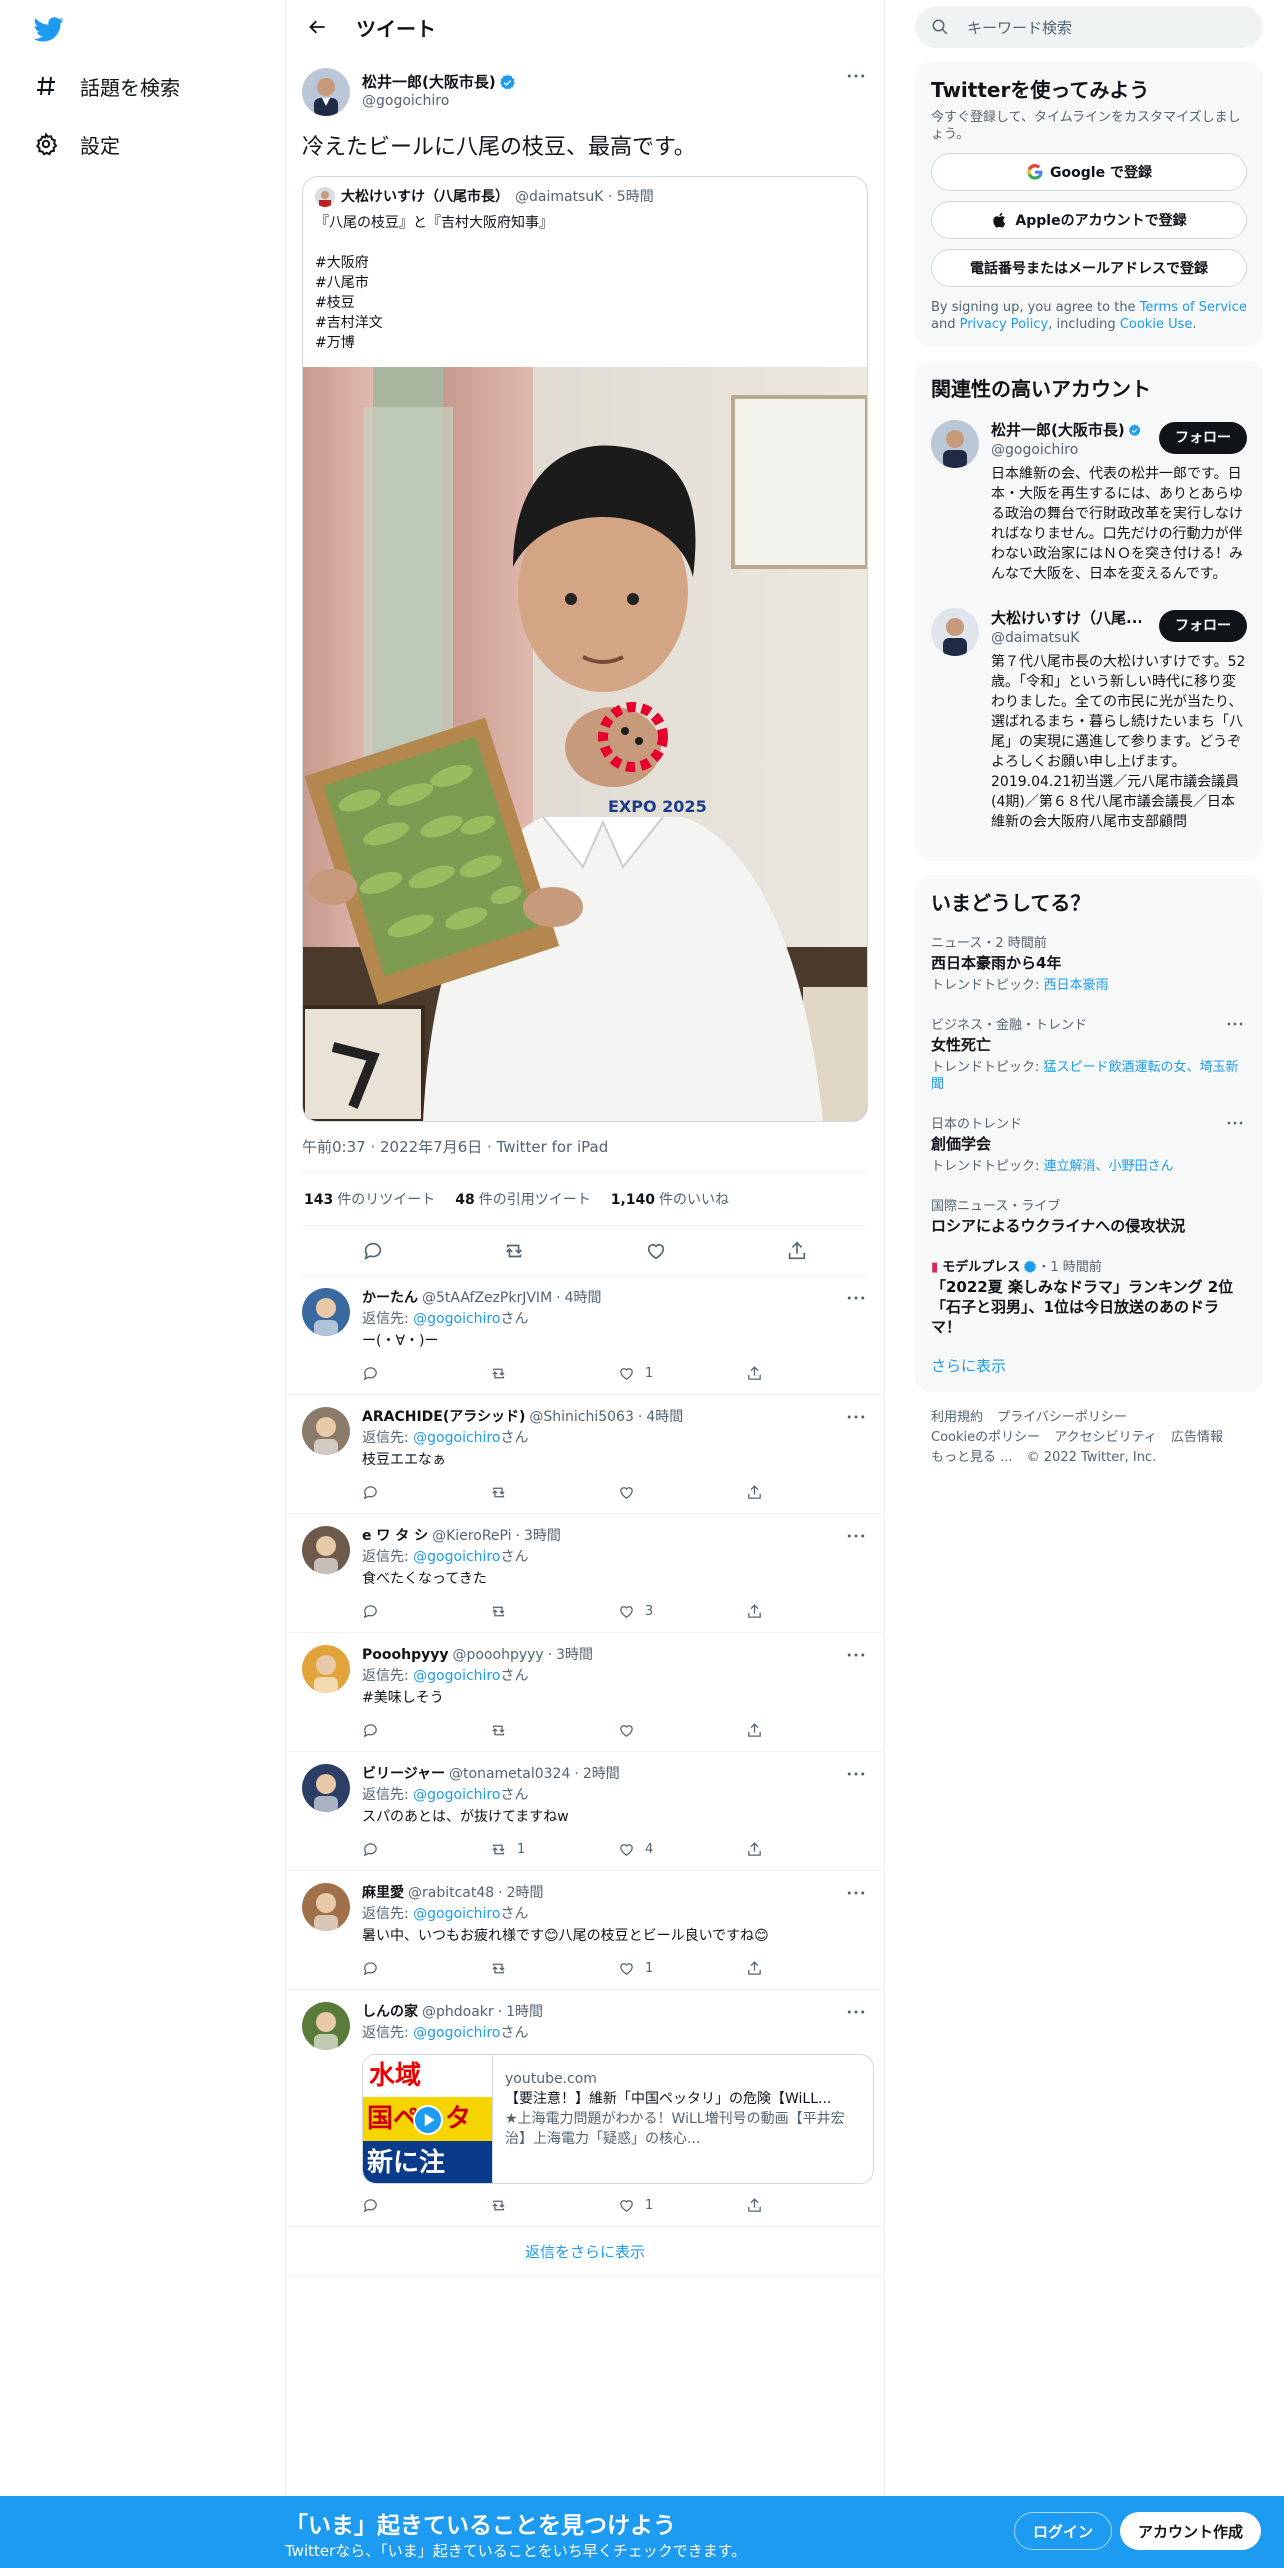  What do you see at coordinates (487, 1298) in the screenshot?
I see `reply-author-handle: @5tAAfZezPkrJVIM` at bounding box center [487, 1298].